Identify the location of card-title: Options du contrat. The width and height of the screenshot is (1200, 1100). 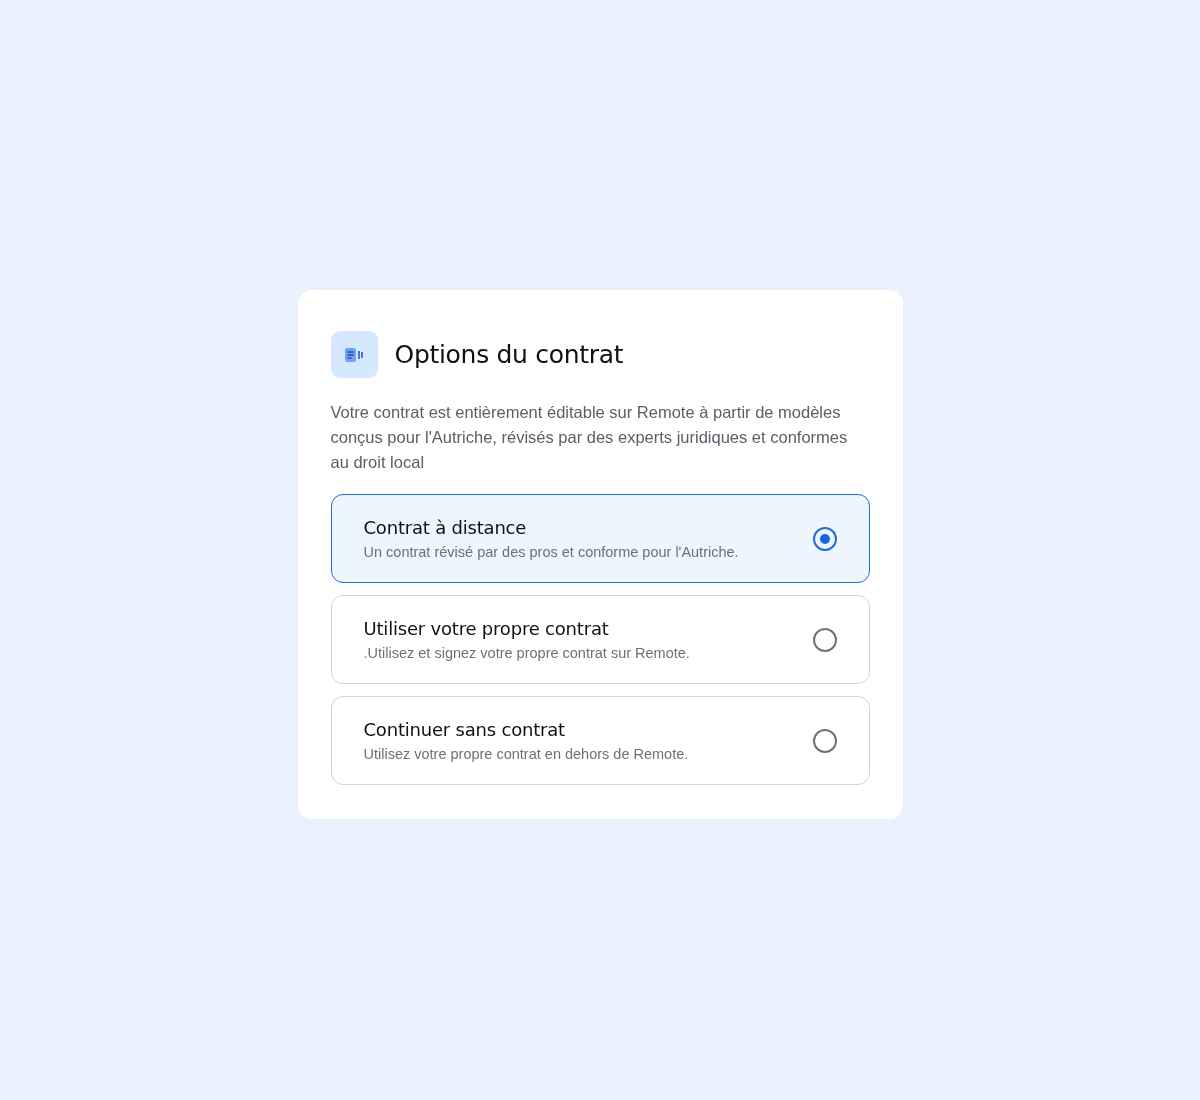
(509, 354).